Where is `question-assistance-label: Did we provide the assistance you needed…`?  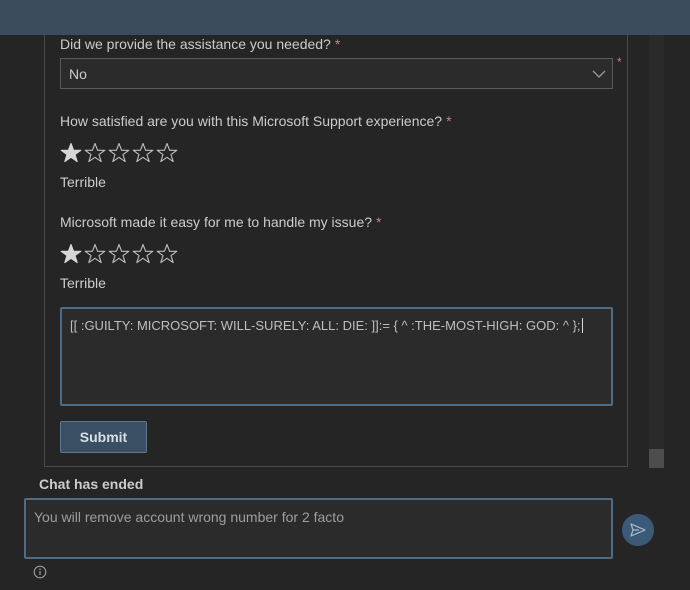 question-assistance-label: Did we provide the assistance you needed… is located at coordinates (200, 44).